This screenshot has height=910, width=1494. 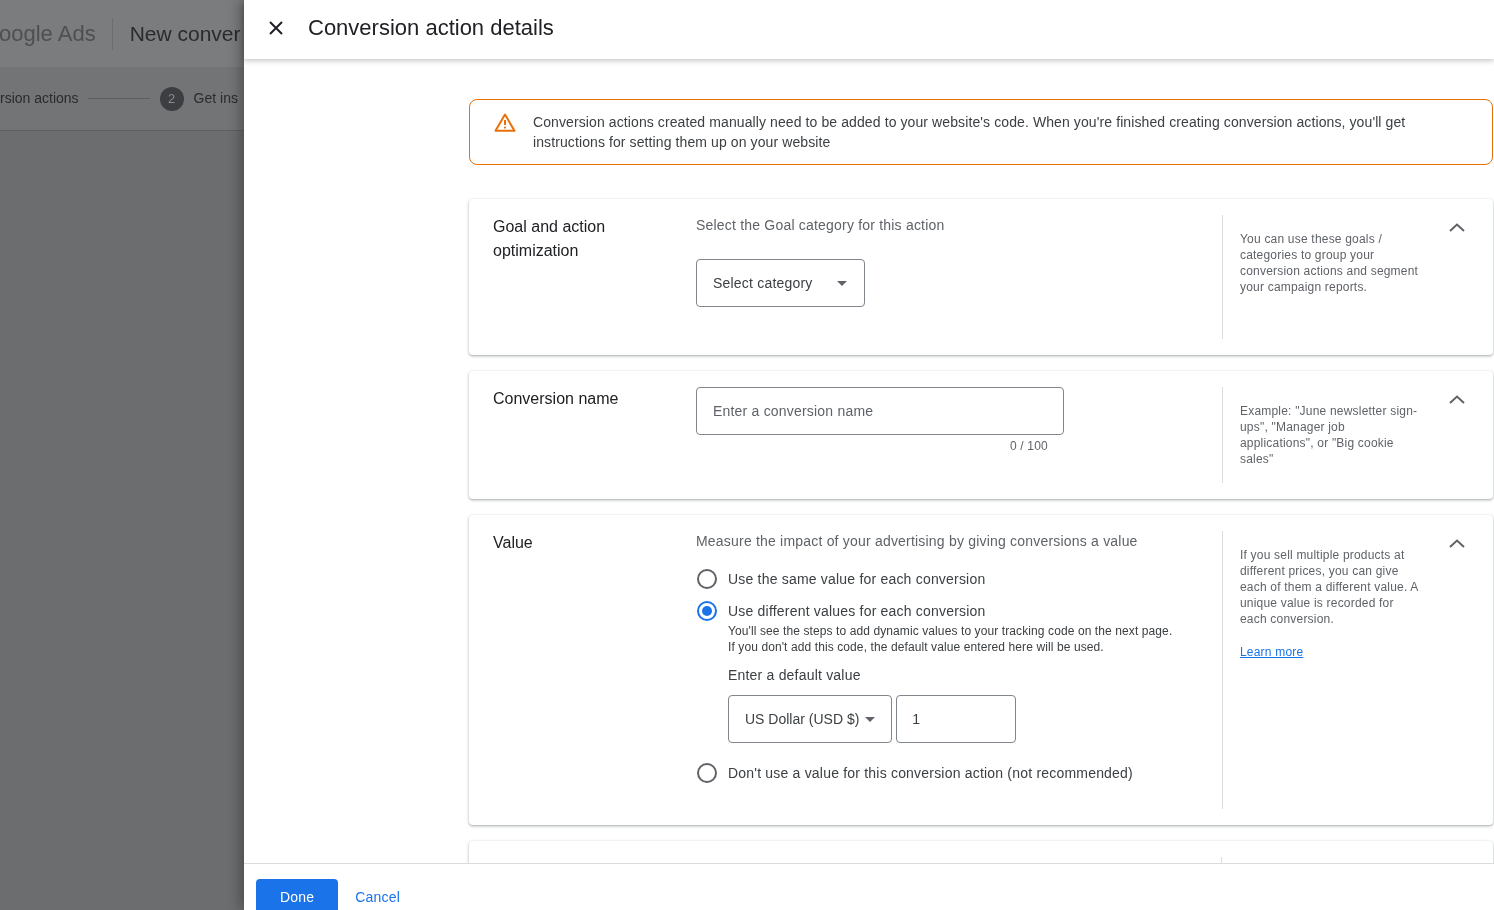 What do you see at coordinates (1330, 263) in the screenshot?
I see `help-text: You can use these goals / categories to group your conversion actions and segment your campaign reports.` at bounding box center [1330, 263].